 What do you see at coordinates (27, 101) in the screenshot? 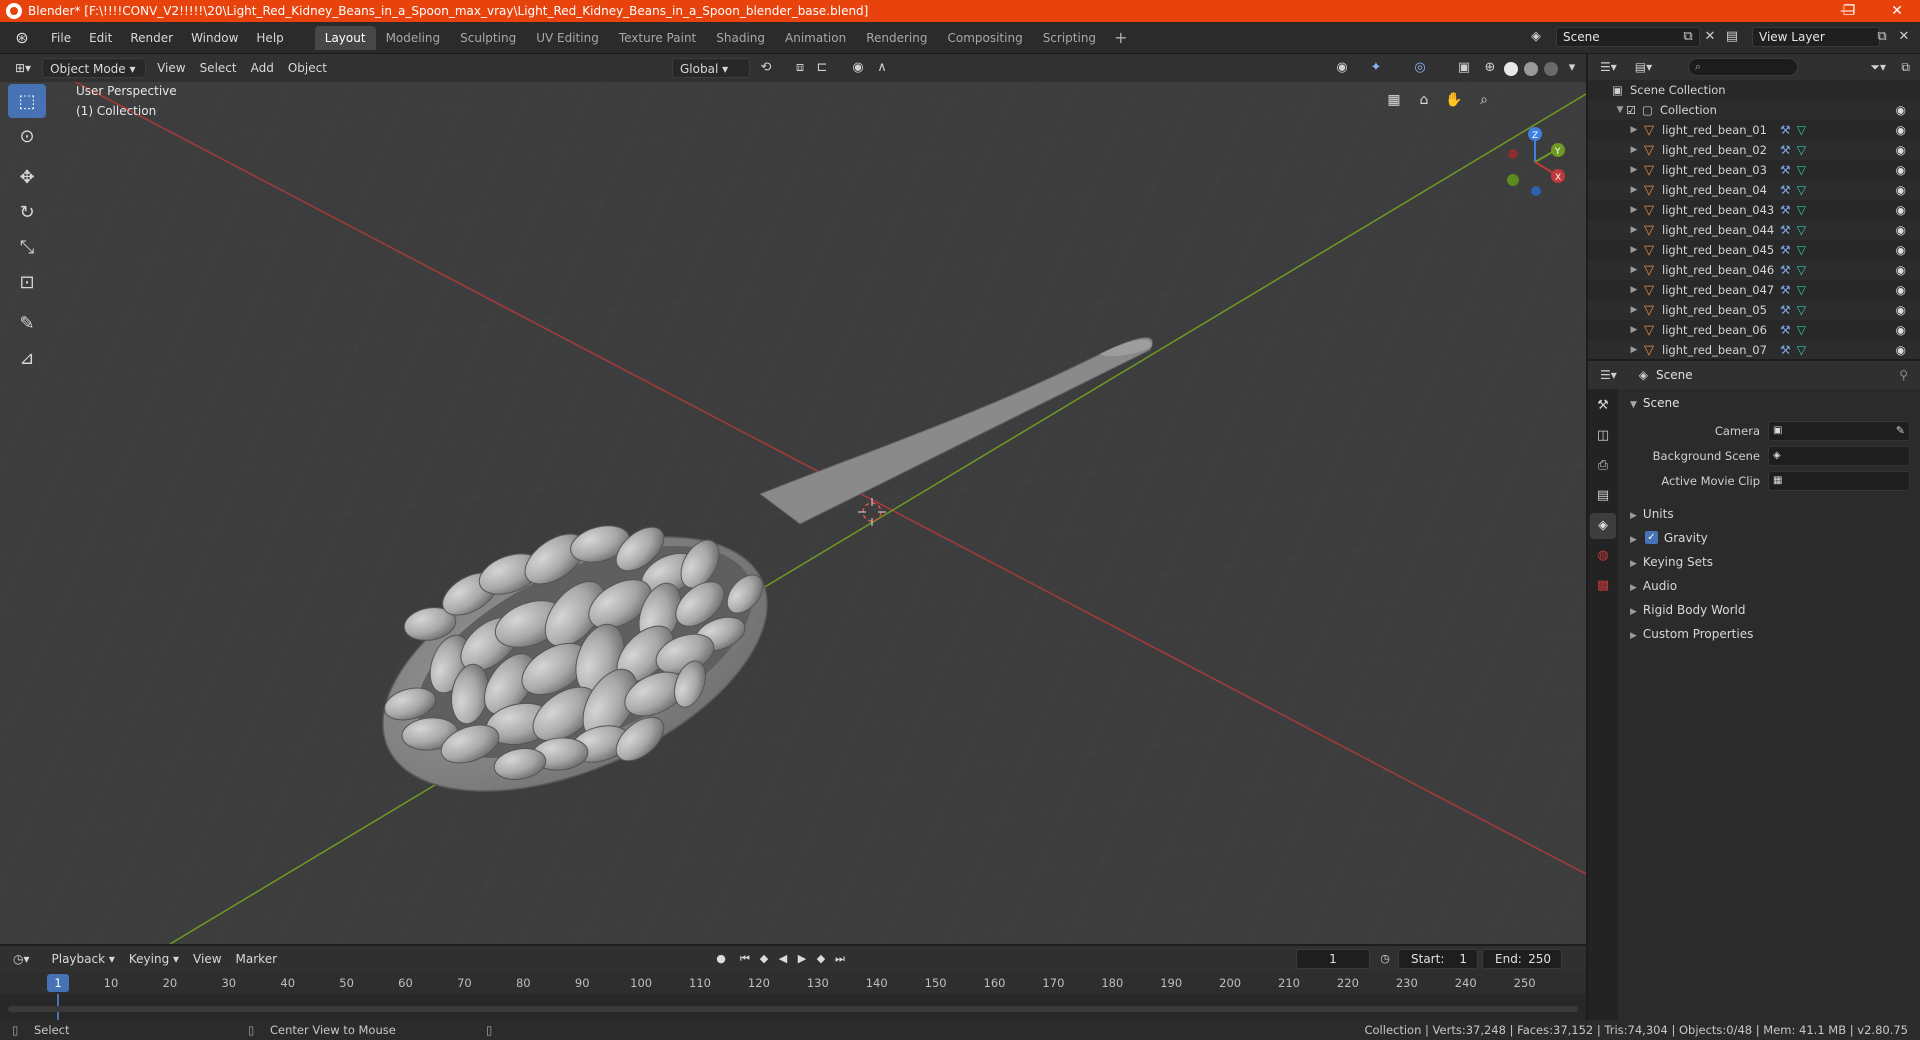
I see `select-box-tool-icon: ⬚` at bounding box center [27, 101].